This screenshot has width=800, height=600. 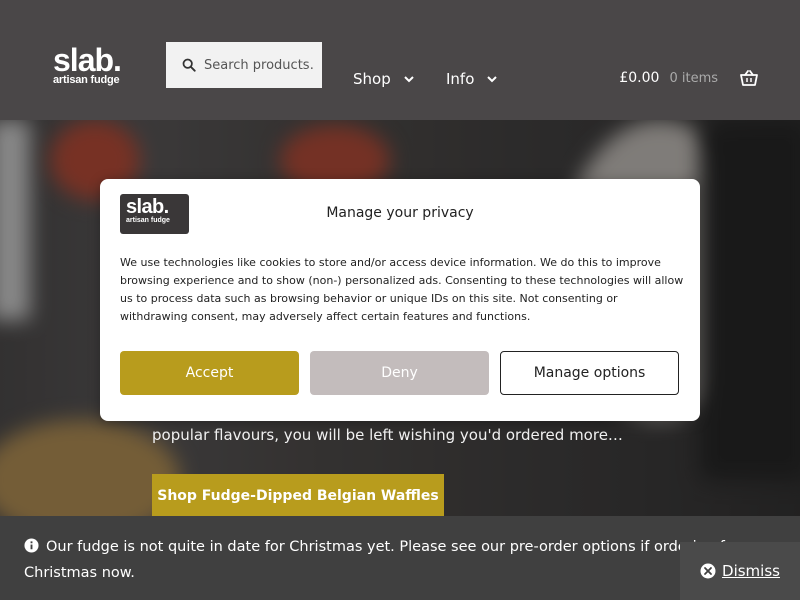 I want to click on modal-title: Manage your privacy, so click(x=400, y=213).